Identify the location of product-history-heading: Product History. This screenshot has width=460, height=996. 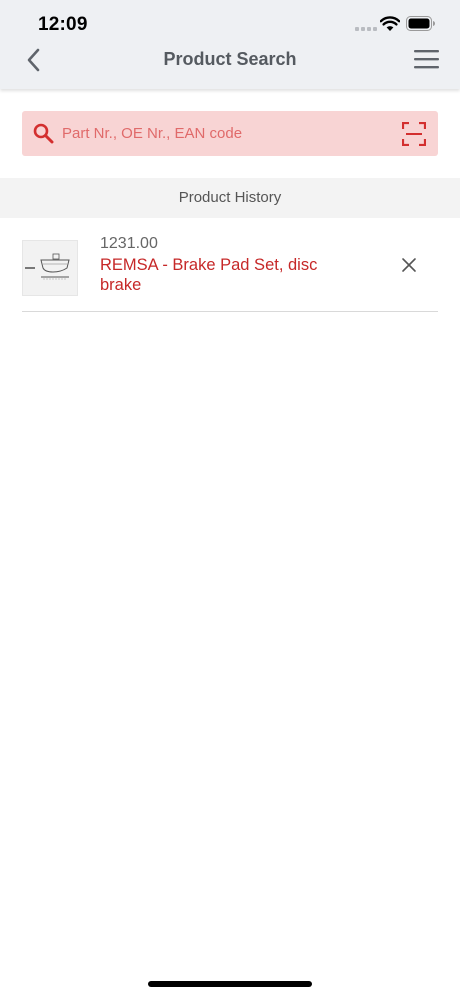
(230, 198).